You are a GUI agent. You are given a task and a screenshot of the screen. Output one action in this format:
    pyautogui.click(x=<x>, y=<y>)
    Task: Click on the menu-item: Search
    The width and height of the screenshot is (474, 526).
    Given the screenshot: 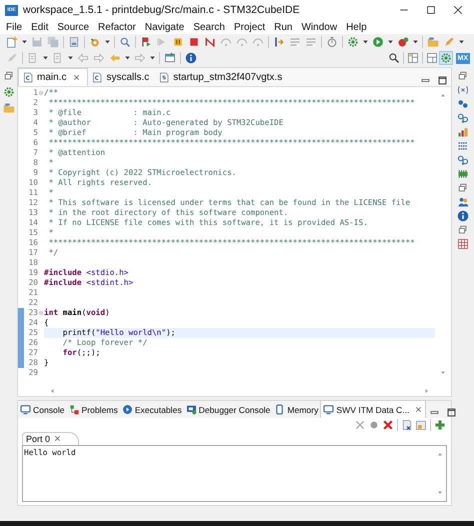 What is the action you would take?
    pyautogui.click(x=209, y=27)
    